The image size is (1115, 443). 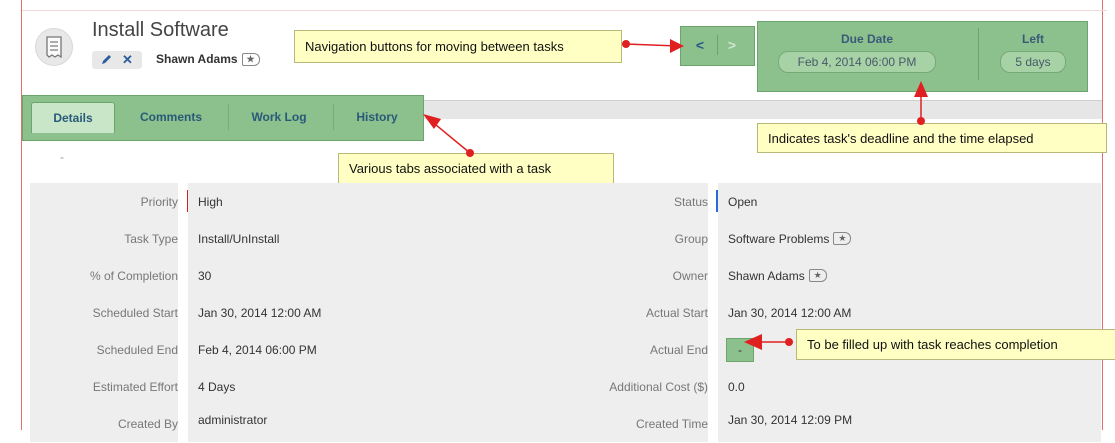 I want to click on tabs-arrow-dot, so click(x=470, y=153).